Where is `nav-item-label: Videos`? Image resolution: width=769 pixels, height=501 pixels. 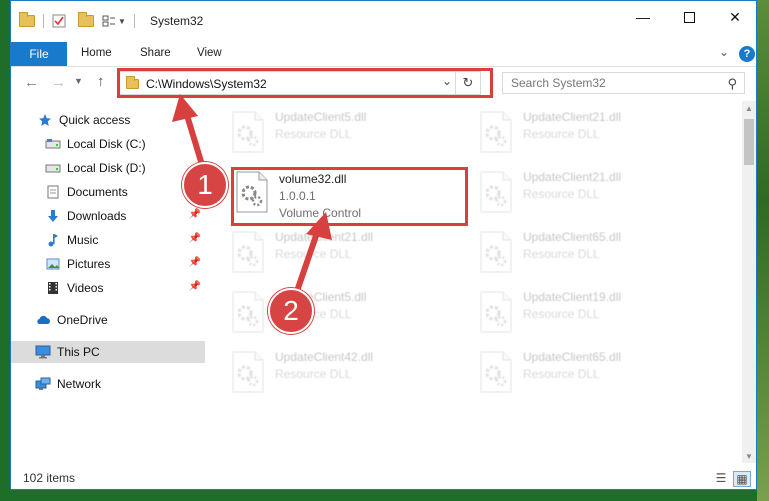 nav-item-label: Videos is located at coordinates (85, 288).